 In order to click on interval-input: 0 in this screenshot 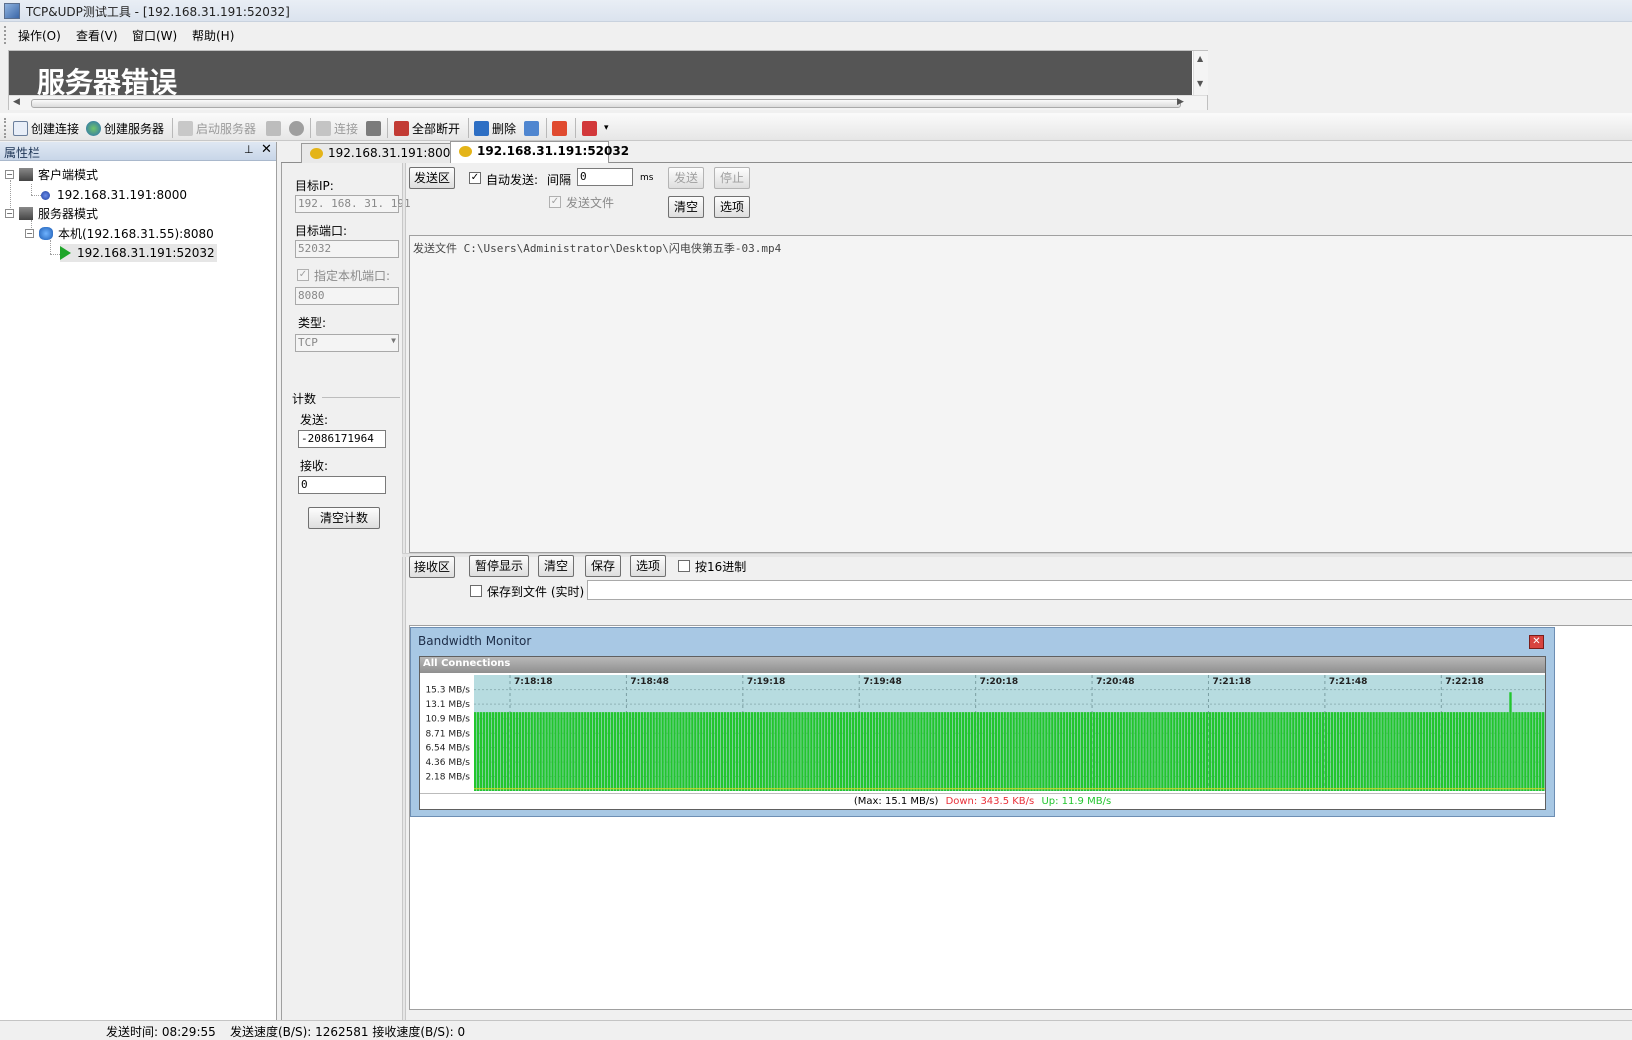, I will do `click(605, 177)`.